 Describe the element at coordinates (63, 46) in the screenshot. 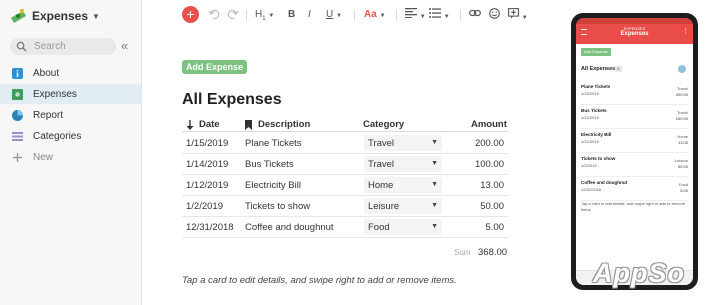

I see `search-input: Search` at that location.